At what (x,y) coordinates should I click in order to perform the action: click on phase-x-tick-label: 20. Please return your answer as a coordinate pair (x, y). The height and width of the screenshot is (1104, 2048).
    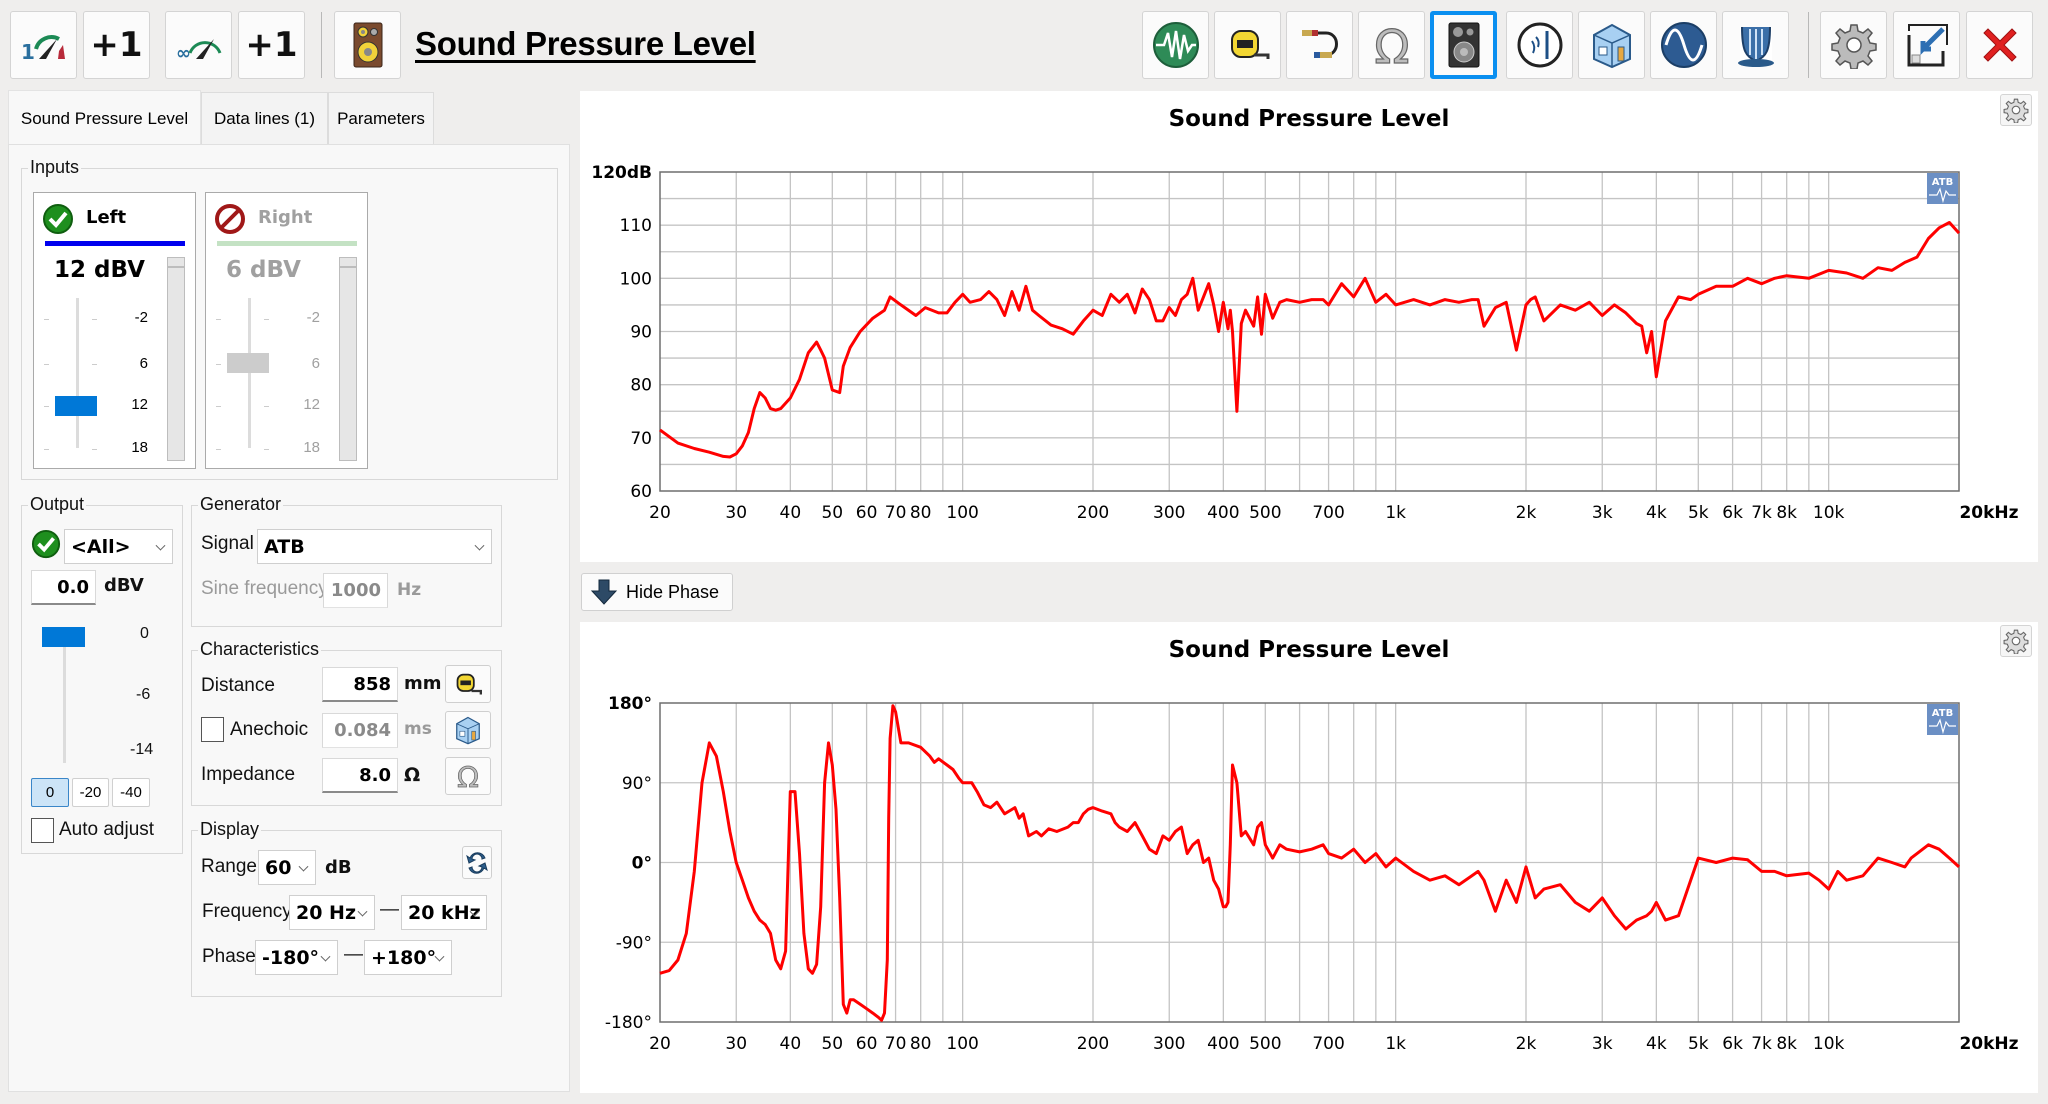
    Looking at the image, I should click on (660, 1044).